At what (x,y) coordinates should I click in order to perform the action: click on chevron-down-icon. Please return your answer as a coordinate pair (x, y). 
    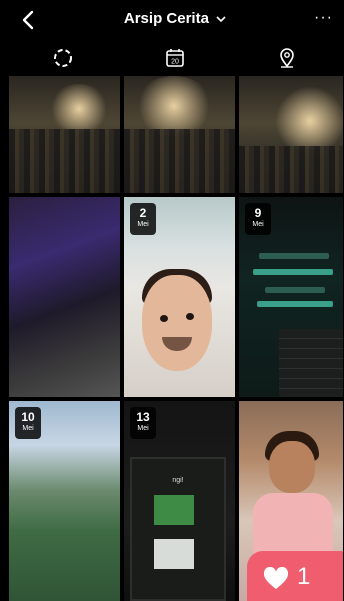
    Looking at the image, I should click on (221, 19).